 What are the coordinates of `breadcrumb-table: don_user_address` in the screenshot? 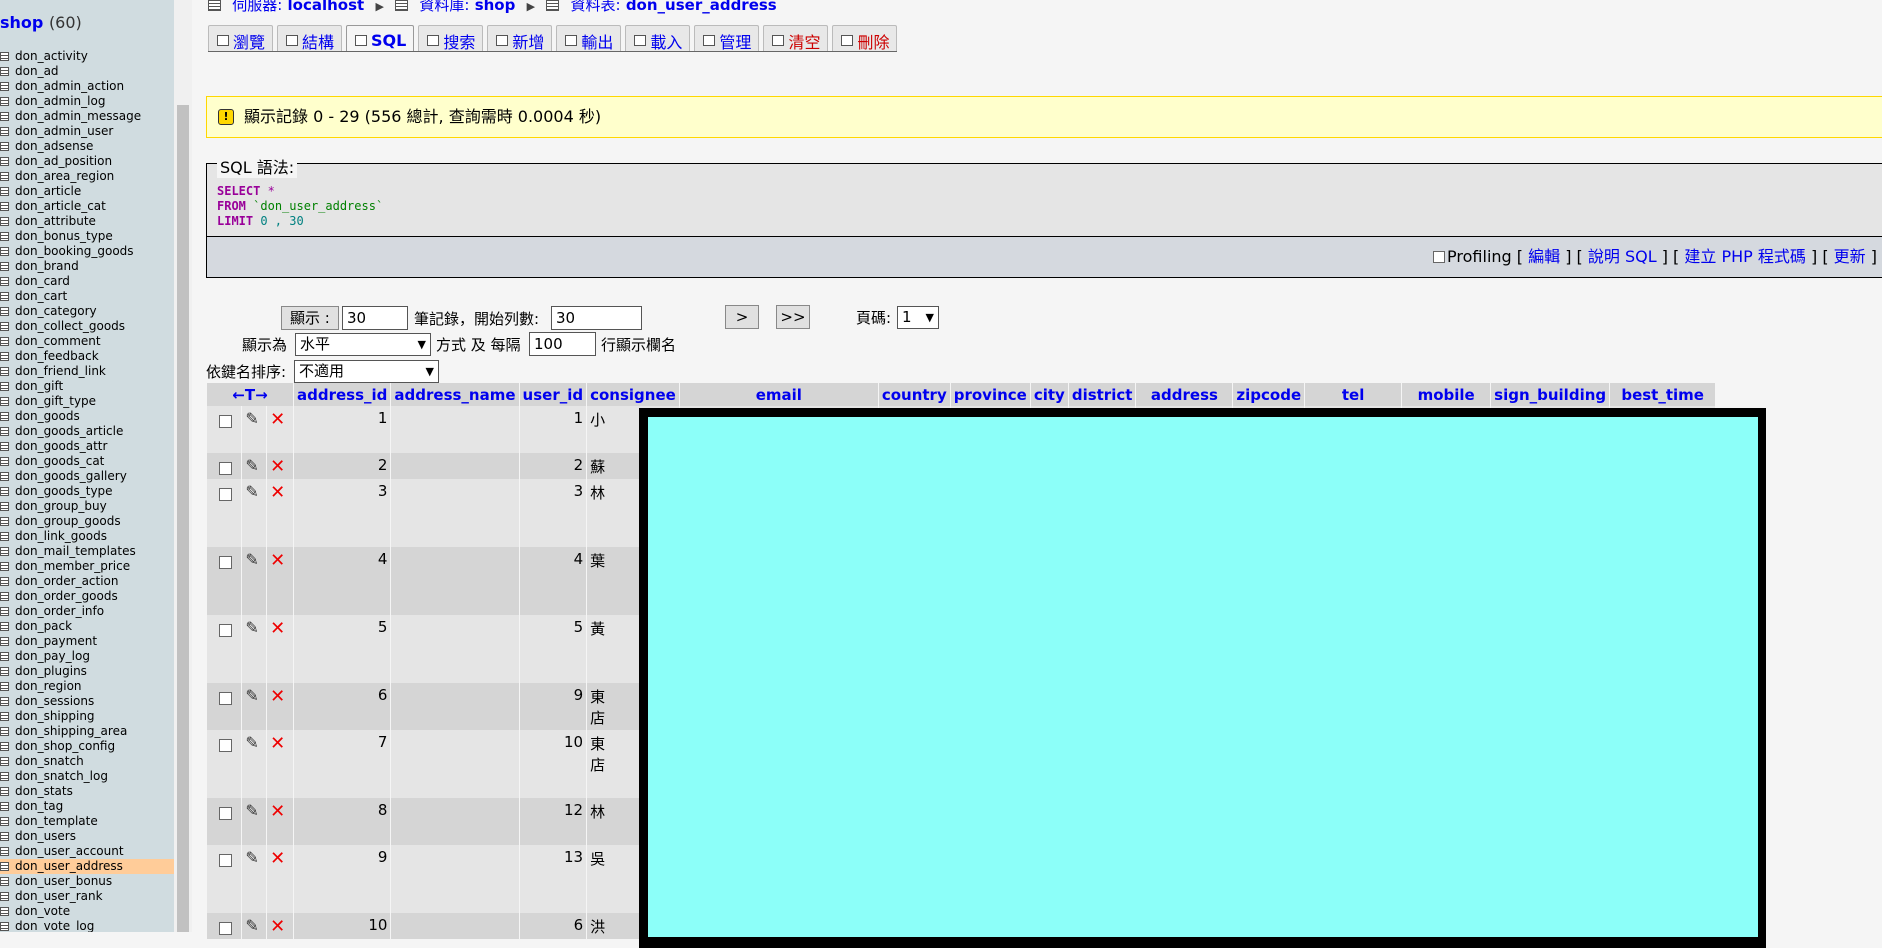 It's located at (701, 7).